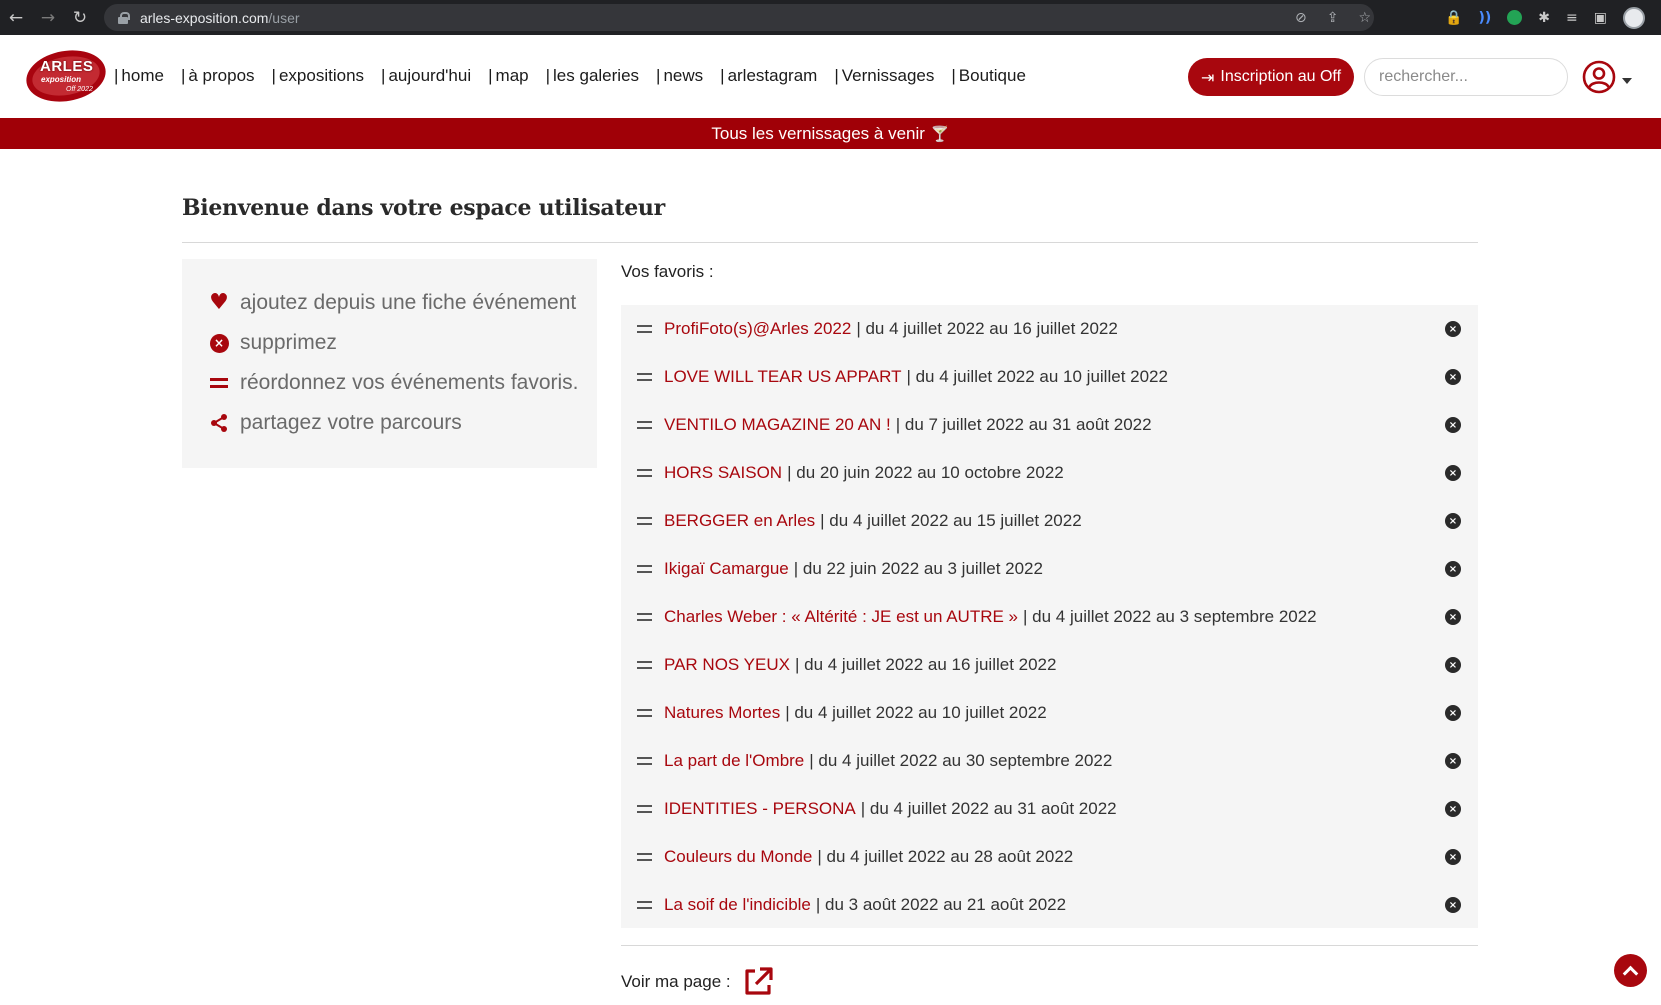 Image resolution: width=1661 pixels, height=1005 pixels. What do you see at coordinates (739, 17) in the screenshot?
I see `address-bar: arles-exposition.com/user` at bounding box center [739, 17].